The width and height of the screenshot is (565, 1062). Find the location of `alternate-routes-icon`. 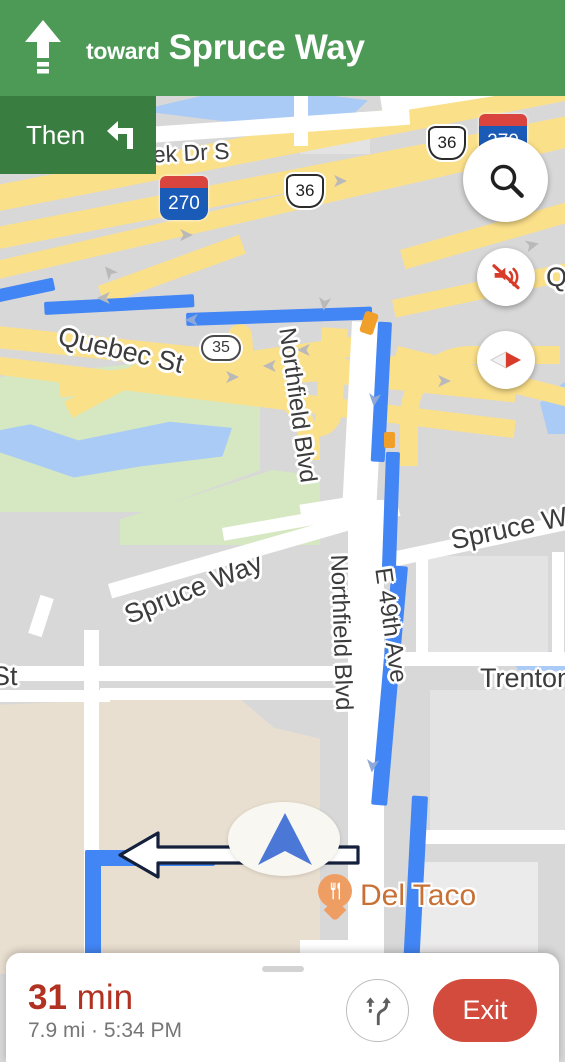

alternate-routes-icon is located at coordinates (378, 1010).